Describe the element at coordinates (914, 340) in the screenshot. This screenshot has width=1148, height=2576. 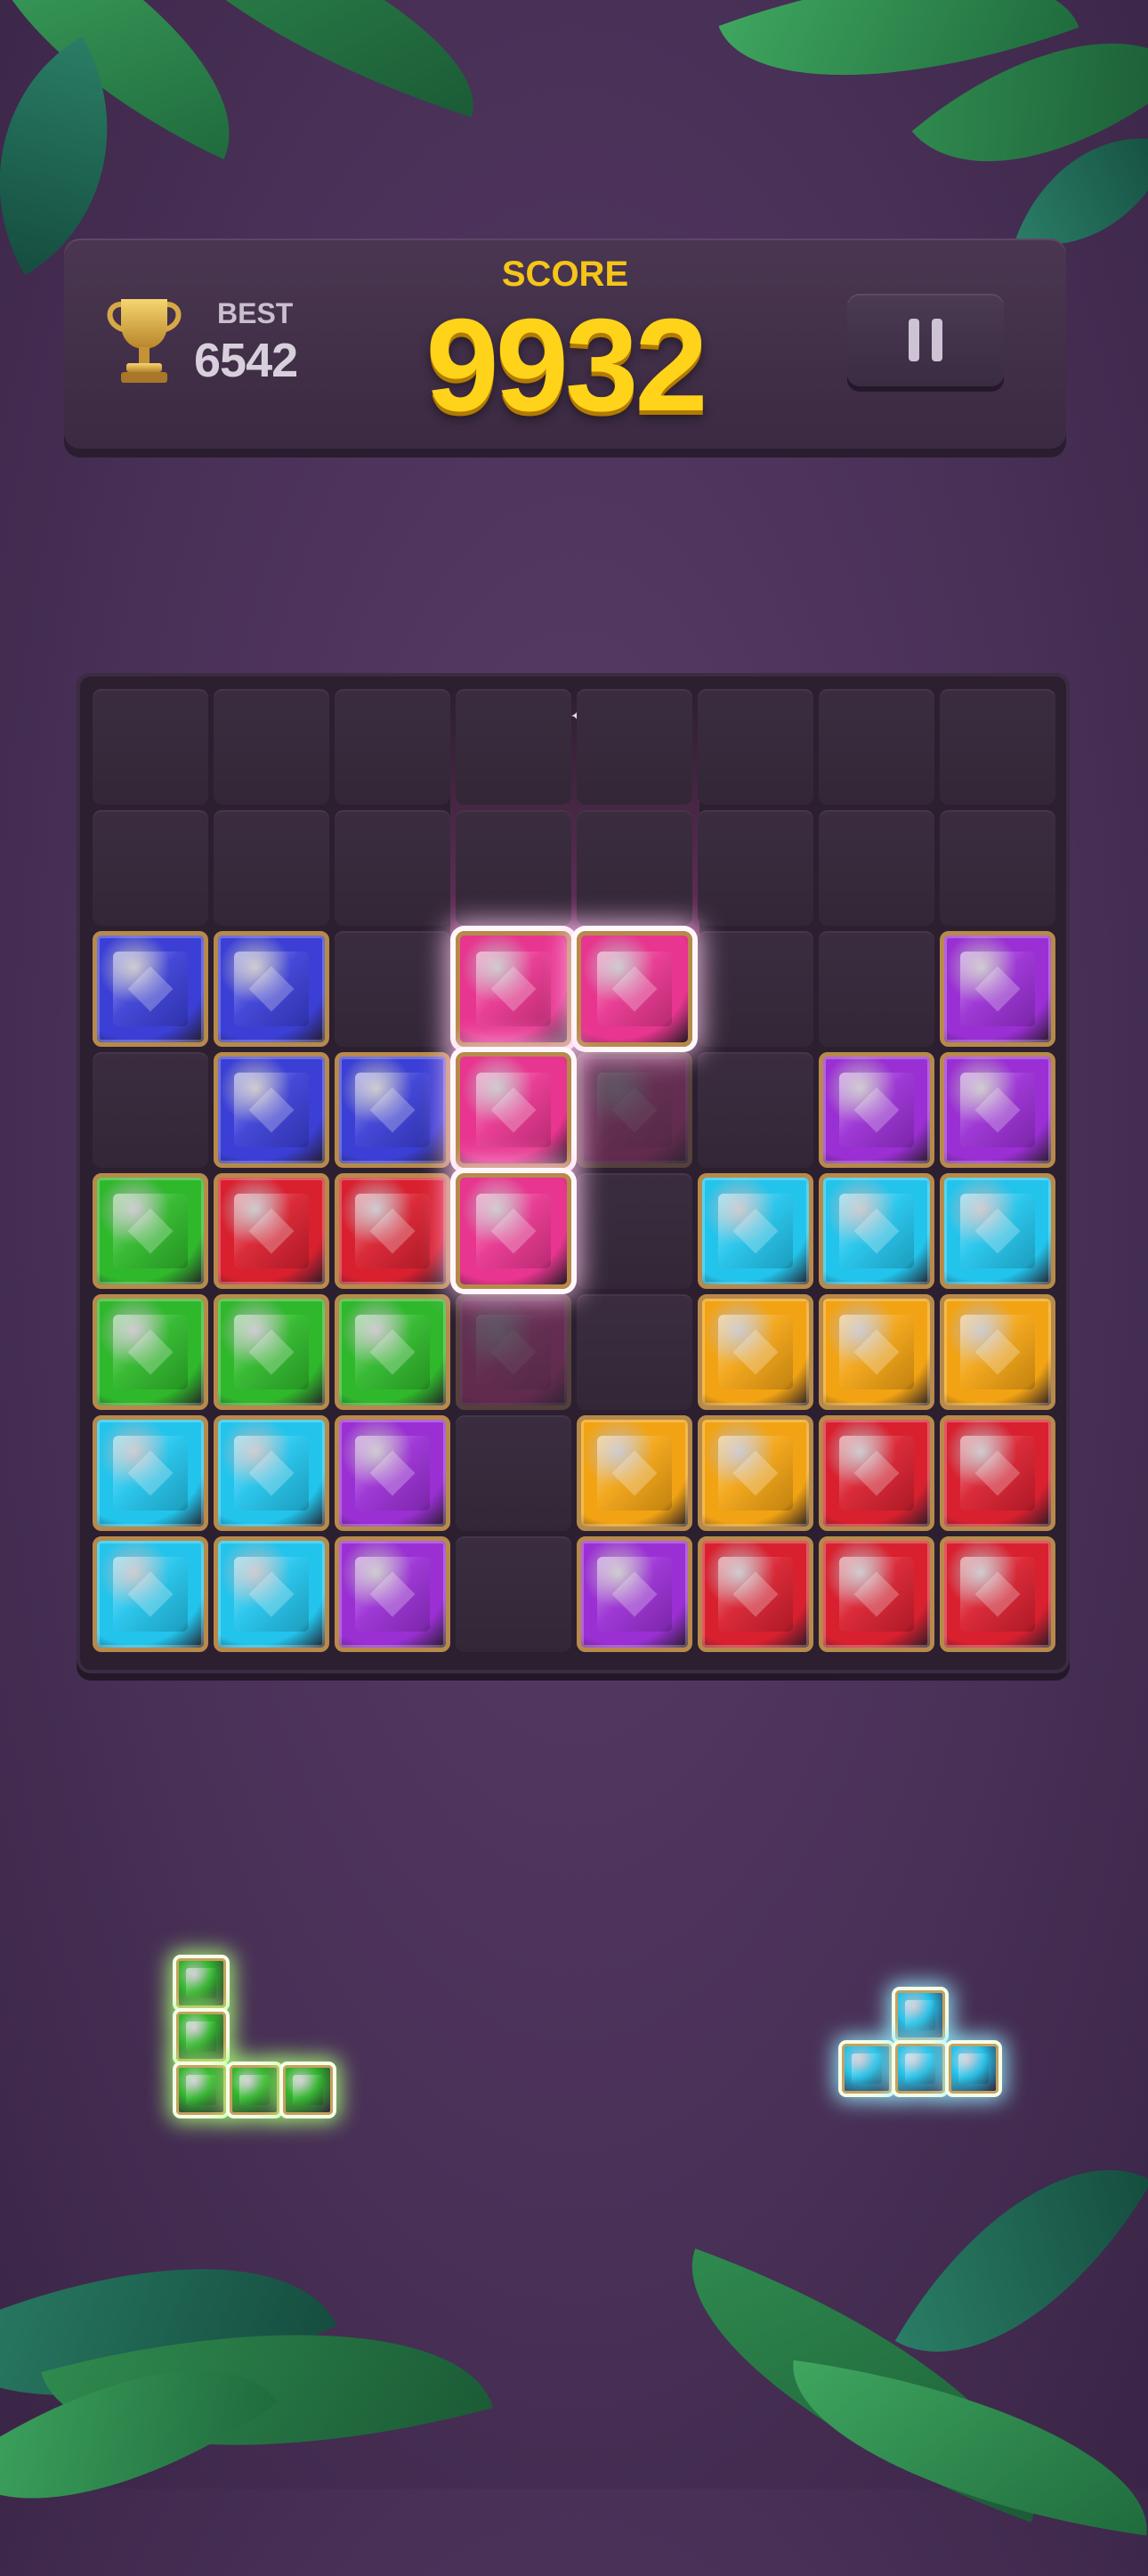
I see `pause-icon` at that location.